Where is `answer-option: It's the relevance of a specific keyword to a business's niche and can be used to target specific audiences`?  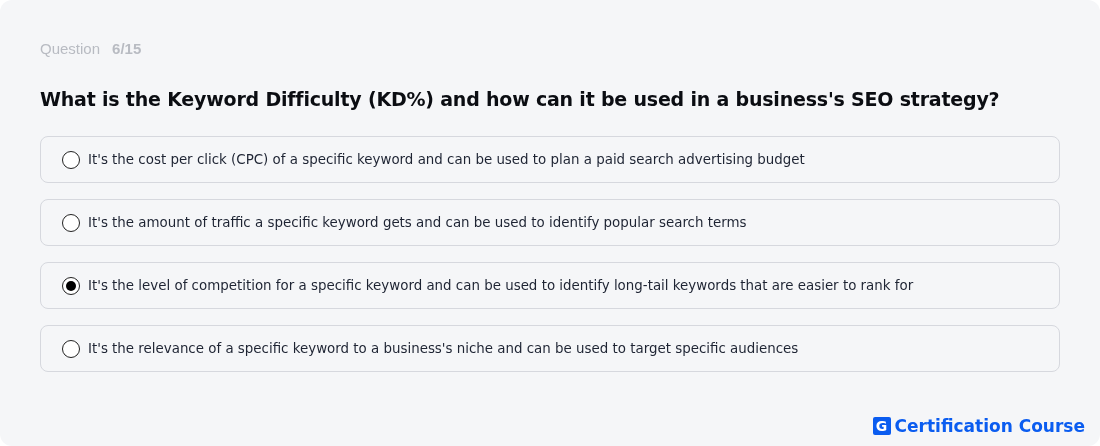
answer-option: It's the relevance of a specific keyword to a business's niche and can be used to target specific audiences is located at coordinates (550, 348).